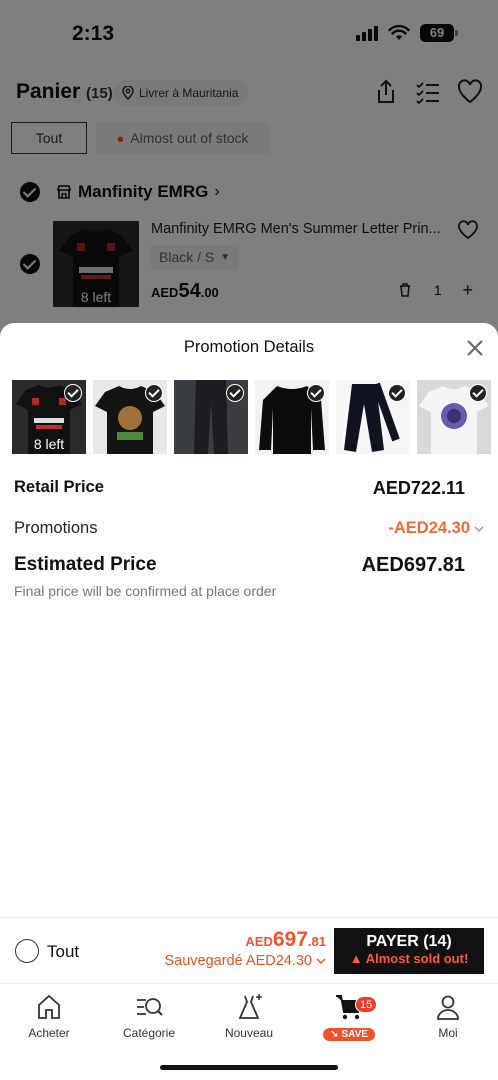 The image size is (498, 1080). Describe the element at coordinates (334, 1034) in the screenshot. I see `trend-down-icon: ↘` at that location.